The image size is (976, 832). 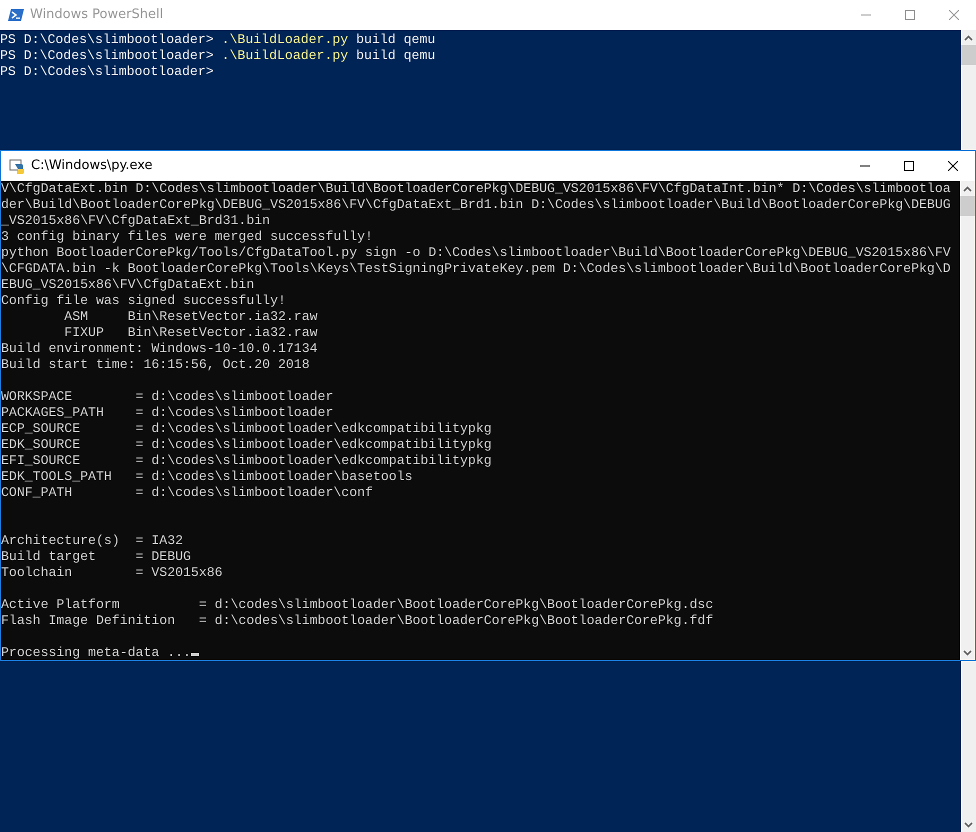 I want to click on console-line: Build target = DEBUG, so click(x=96, y=556).